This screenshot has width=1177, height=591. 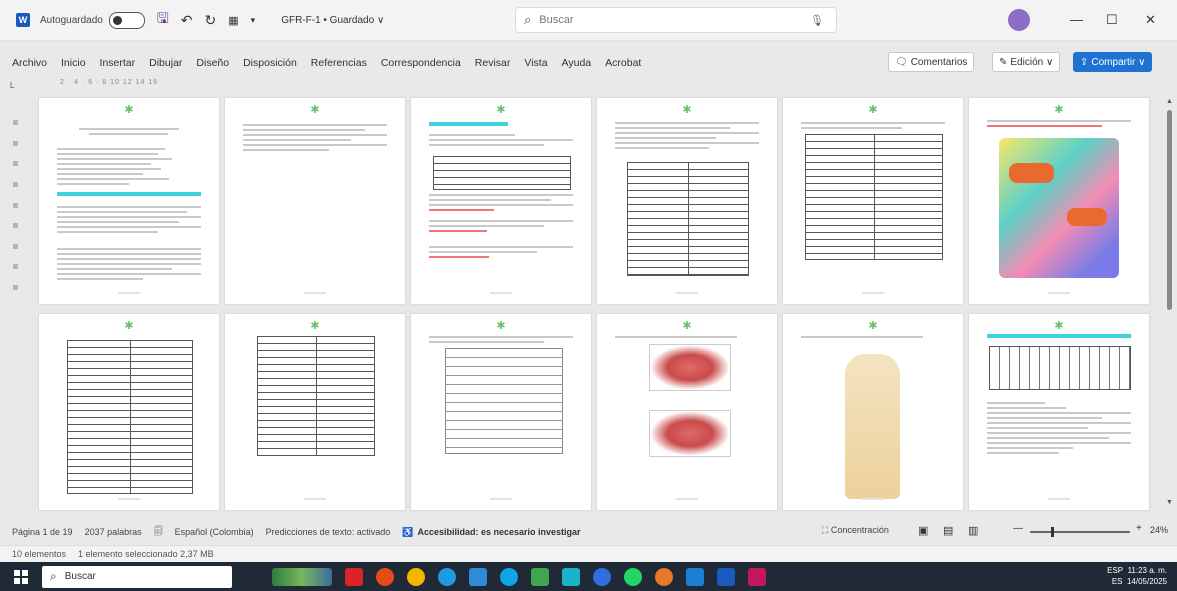 I want to click on mail-icon, so click(x=695, y=576).